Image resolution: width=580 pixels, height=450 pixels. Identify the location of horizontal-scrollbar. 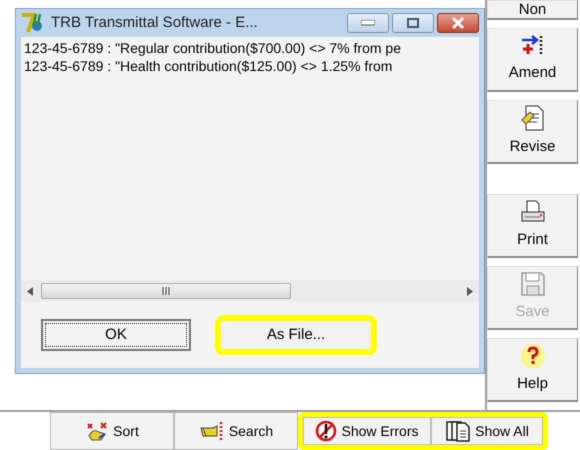
(250, 291).